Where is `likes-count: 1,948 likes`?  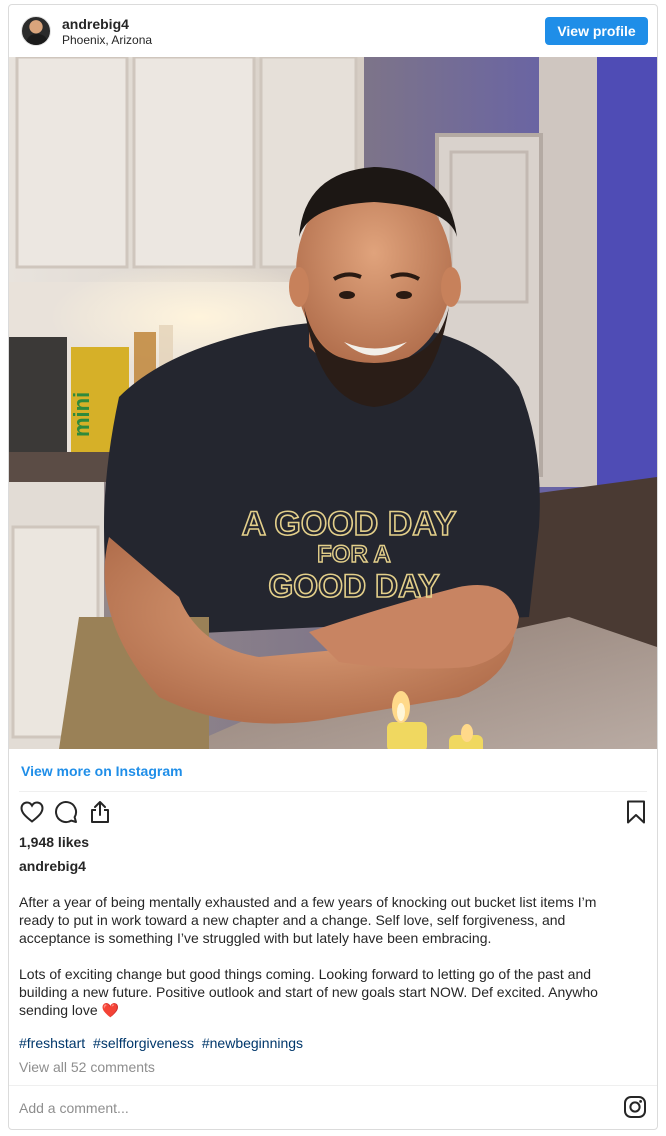
likes-count: 1,948 likes is located at coordinates (54, 842).